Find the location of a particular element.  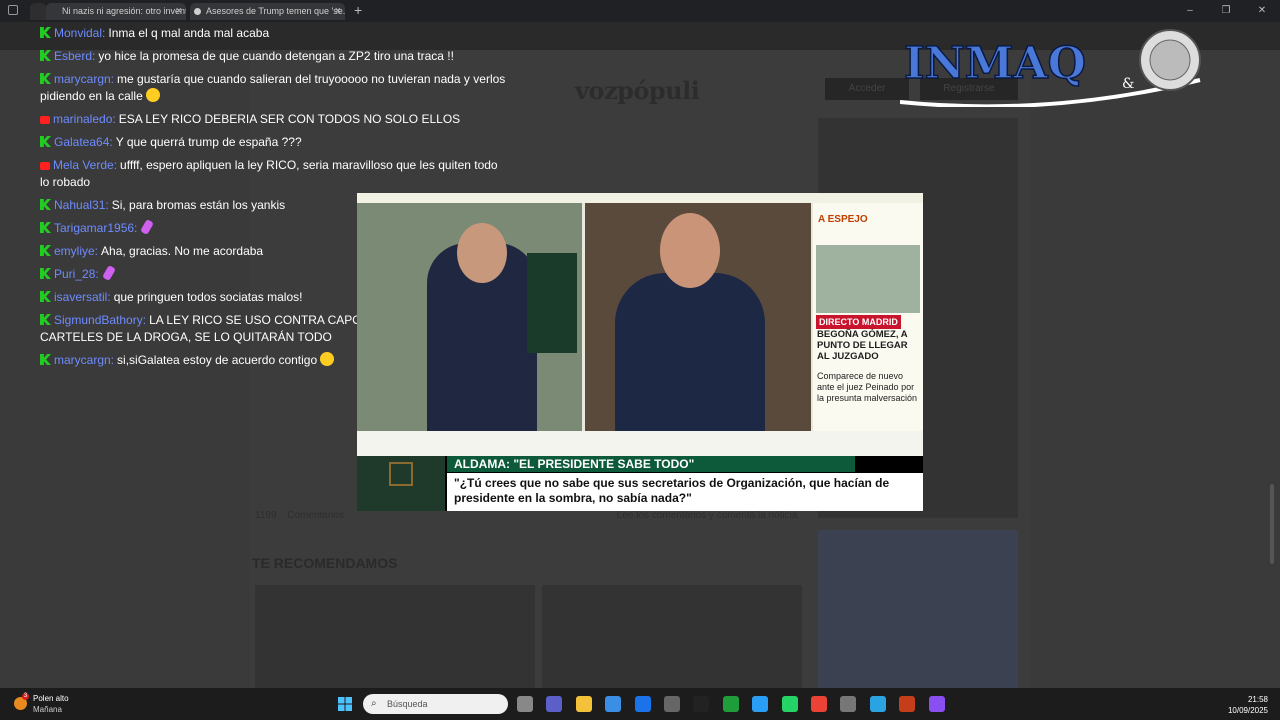

side-advertisement-o2 is located at coordinates (918, 609).